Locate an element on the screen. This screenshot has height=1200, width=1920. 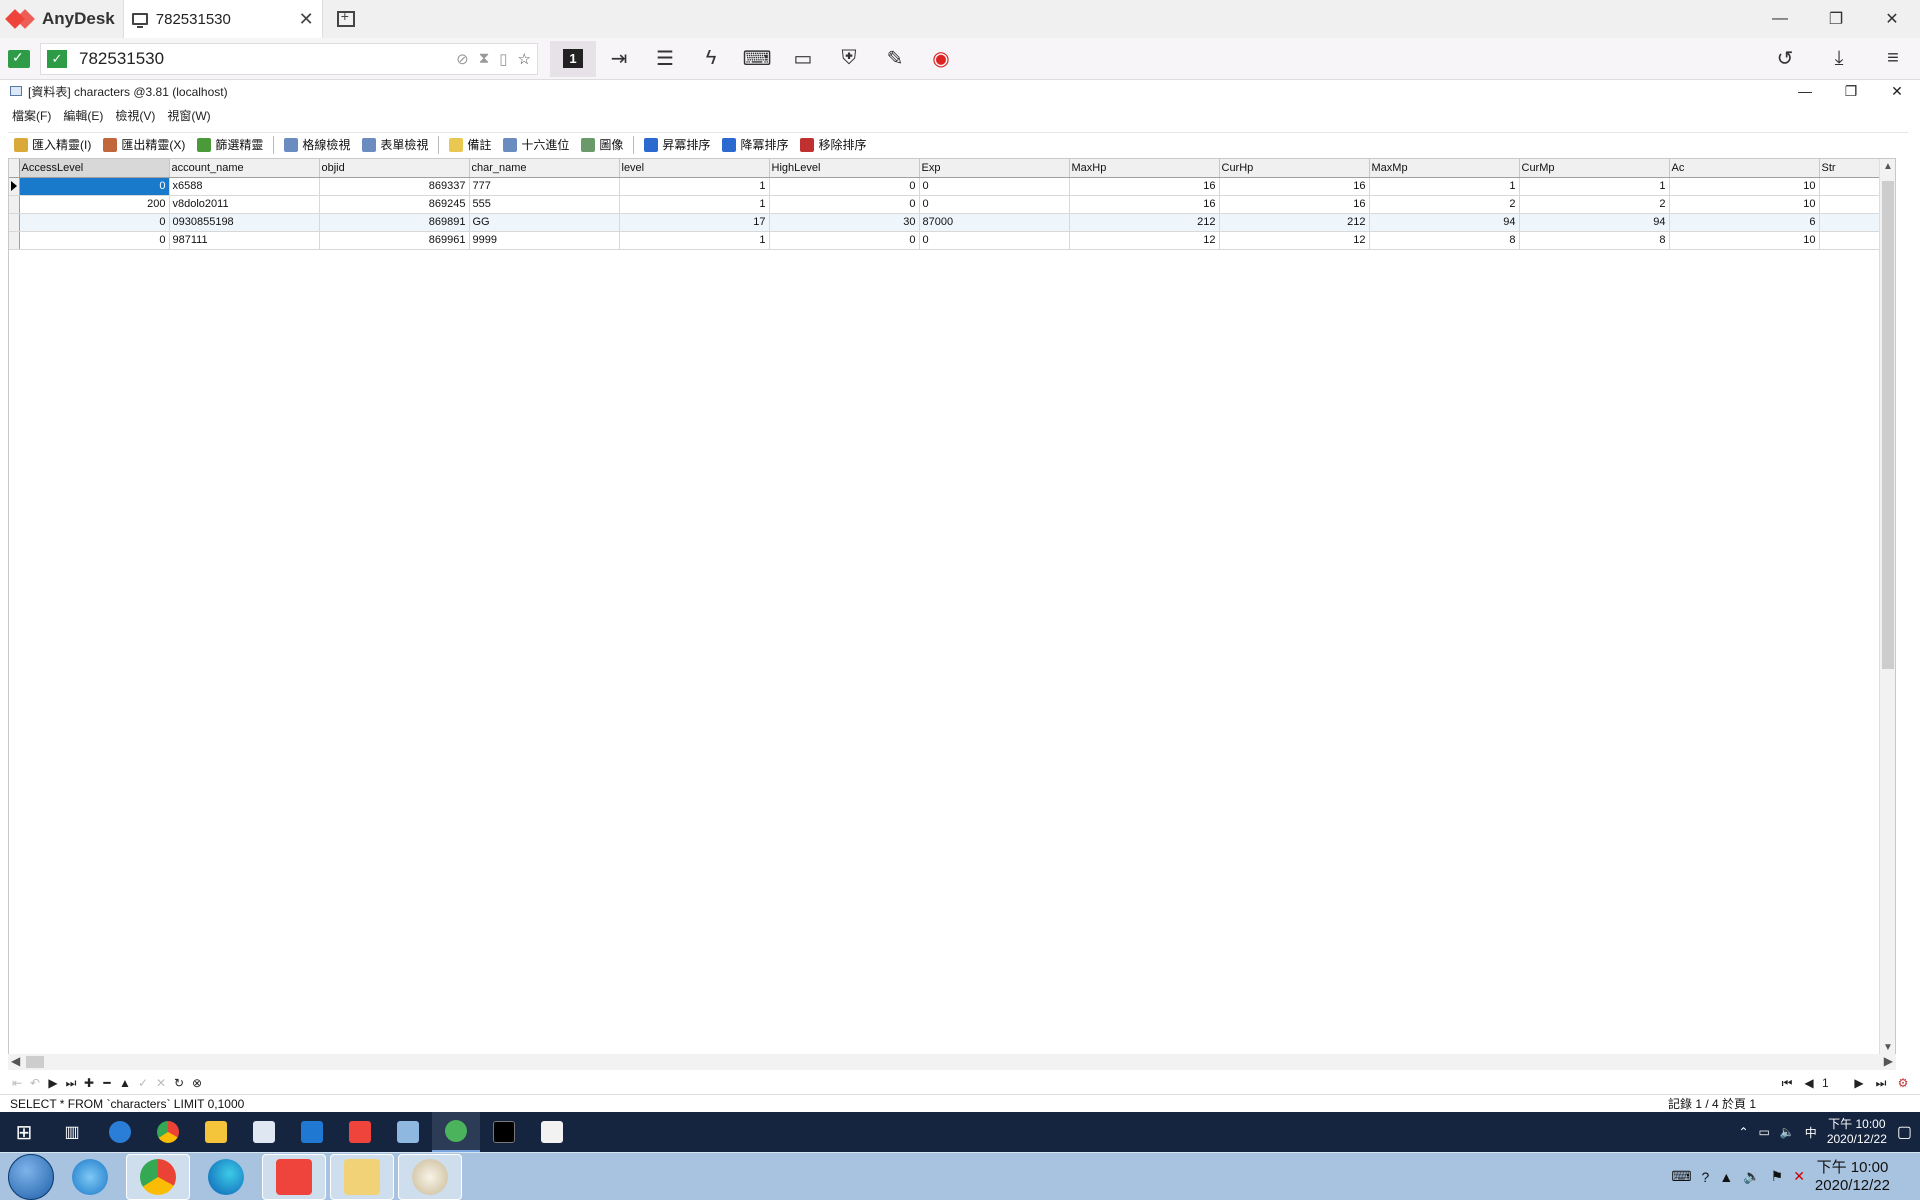
scroll-down-icon: ▼ is located at coordinates (1888, 1047).